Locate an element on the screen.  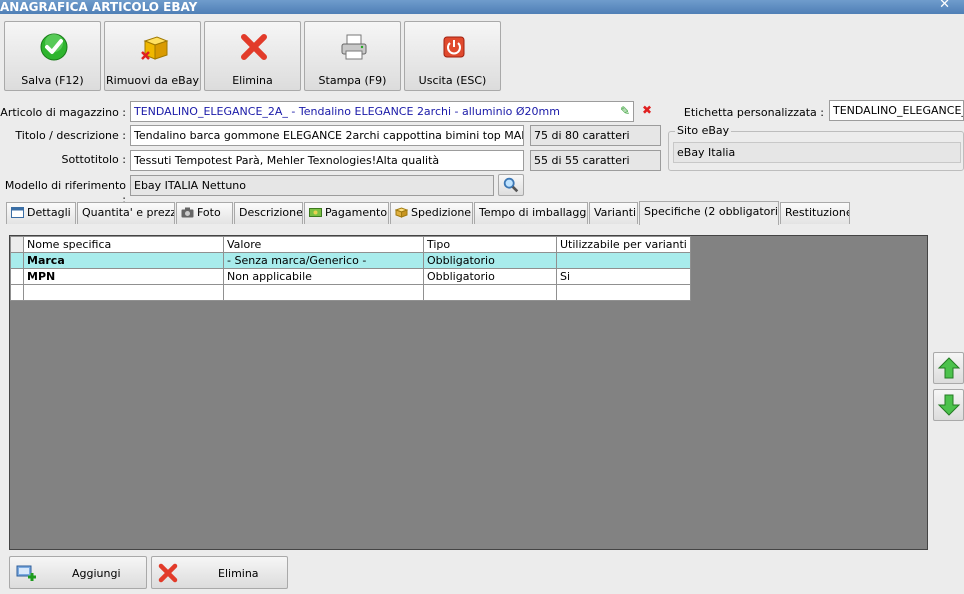
money-icon is located at coordinates (315, 212).